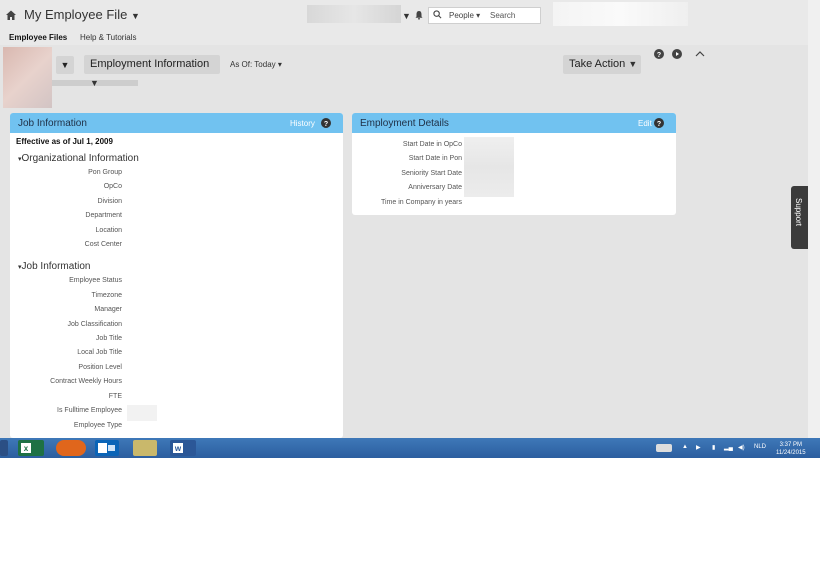 Image resolution: width=820 pixels, height=567 pixels. I want to click on section-title: Organizational Information, so click(80, 158).